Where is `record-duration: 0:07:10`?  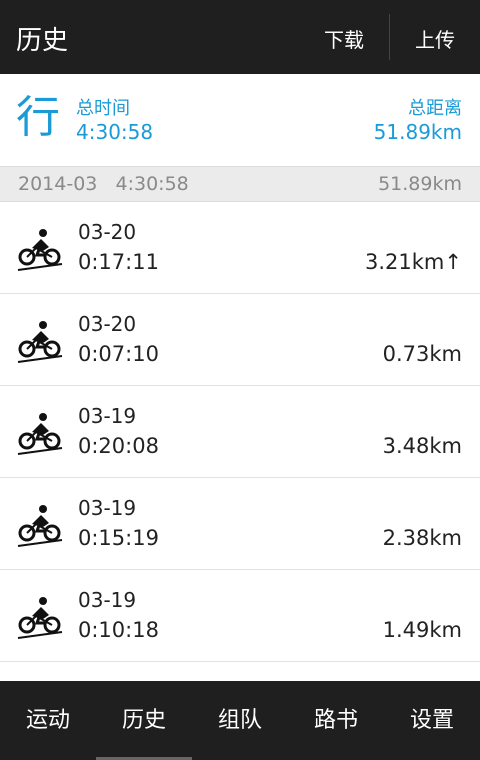
record-duration: 0:07:10 is located at coordinates (118, 354).